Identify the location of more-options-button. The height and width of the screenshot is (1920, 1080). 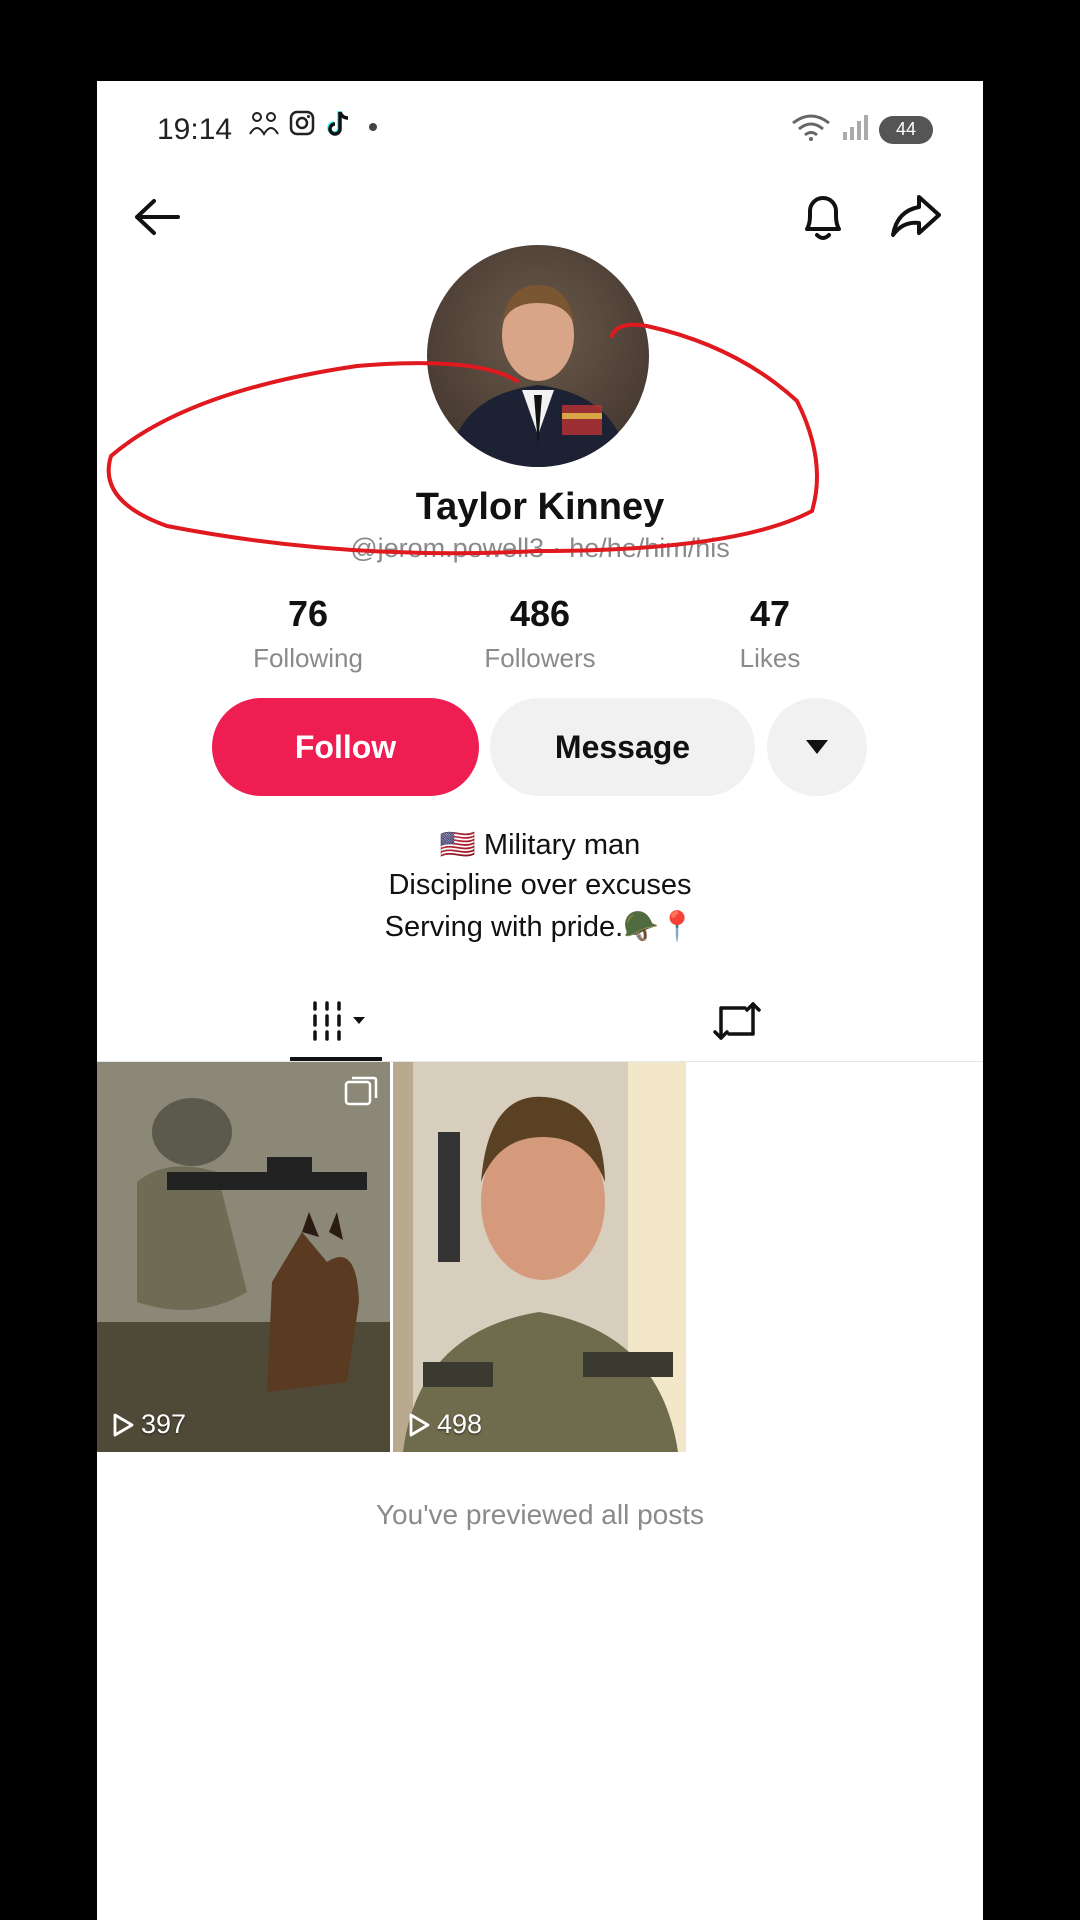
(817, 747).